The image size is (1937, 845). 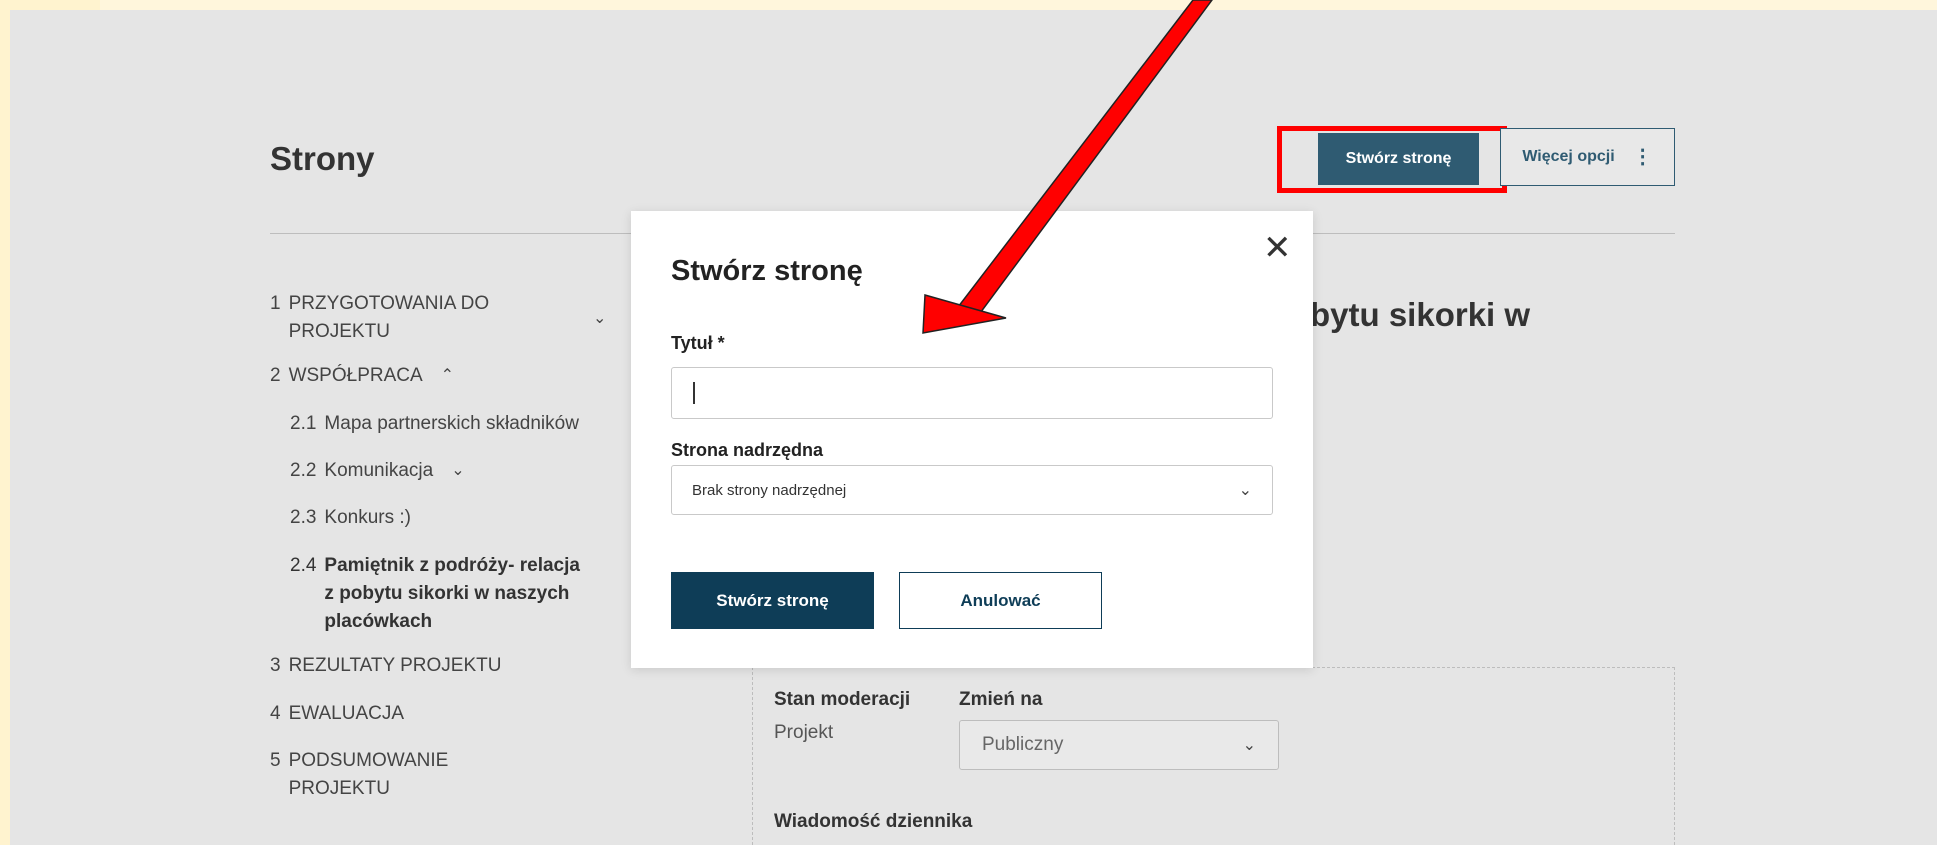 What do you see at coordinates (303, 423) in the screenshot?
I see `nav-item-number: 2.1` at bounding box center [303, 423].